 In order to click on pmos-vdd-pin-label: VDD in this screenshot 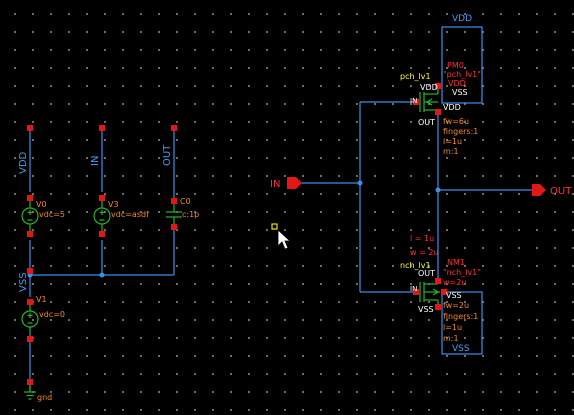, I will do `click(457, 83)`.